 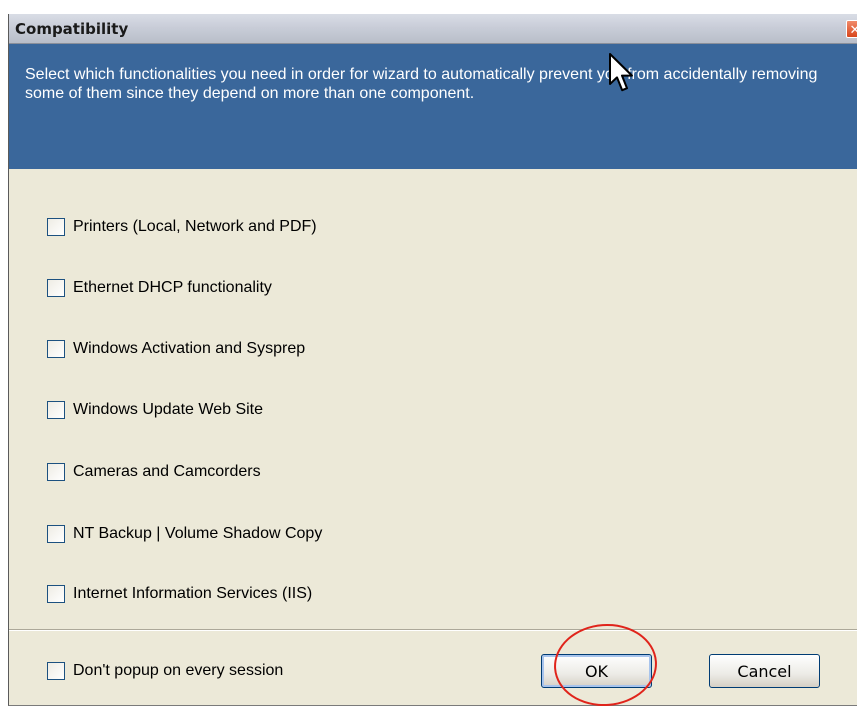 I want to click on option-printers: Printers (Local, Network and PDF), so click(x=182, y=227).